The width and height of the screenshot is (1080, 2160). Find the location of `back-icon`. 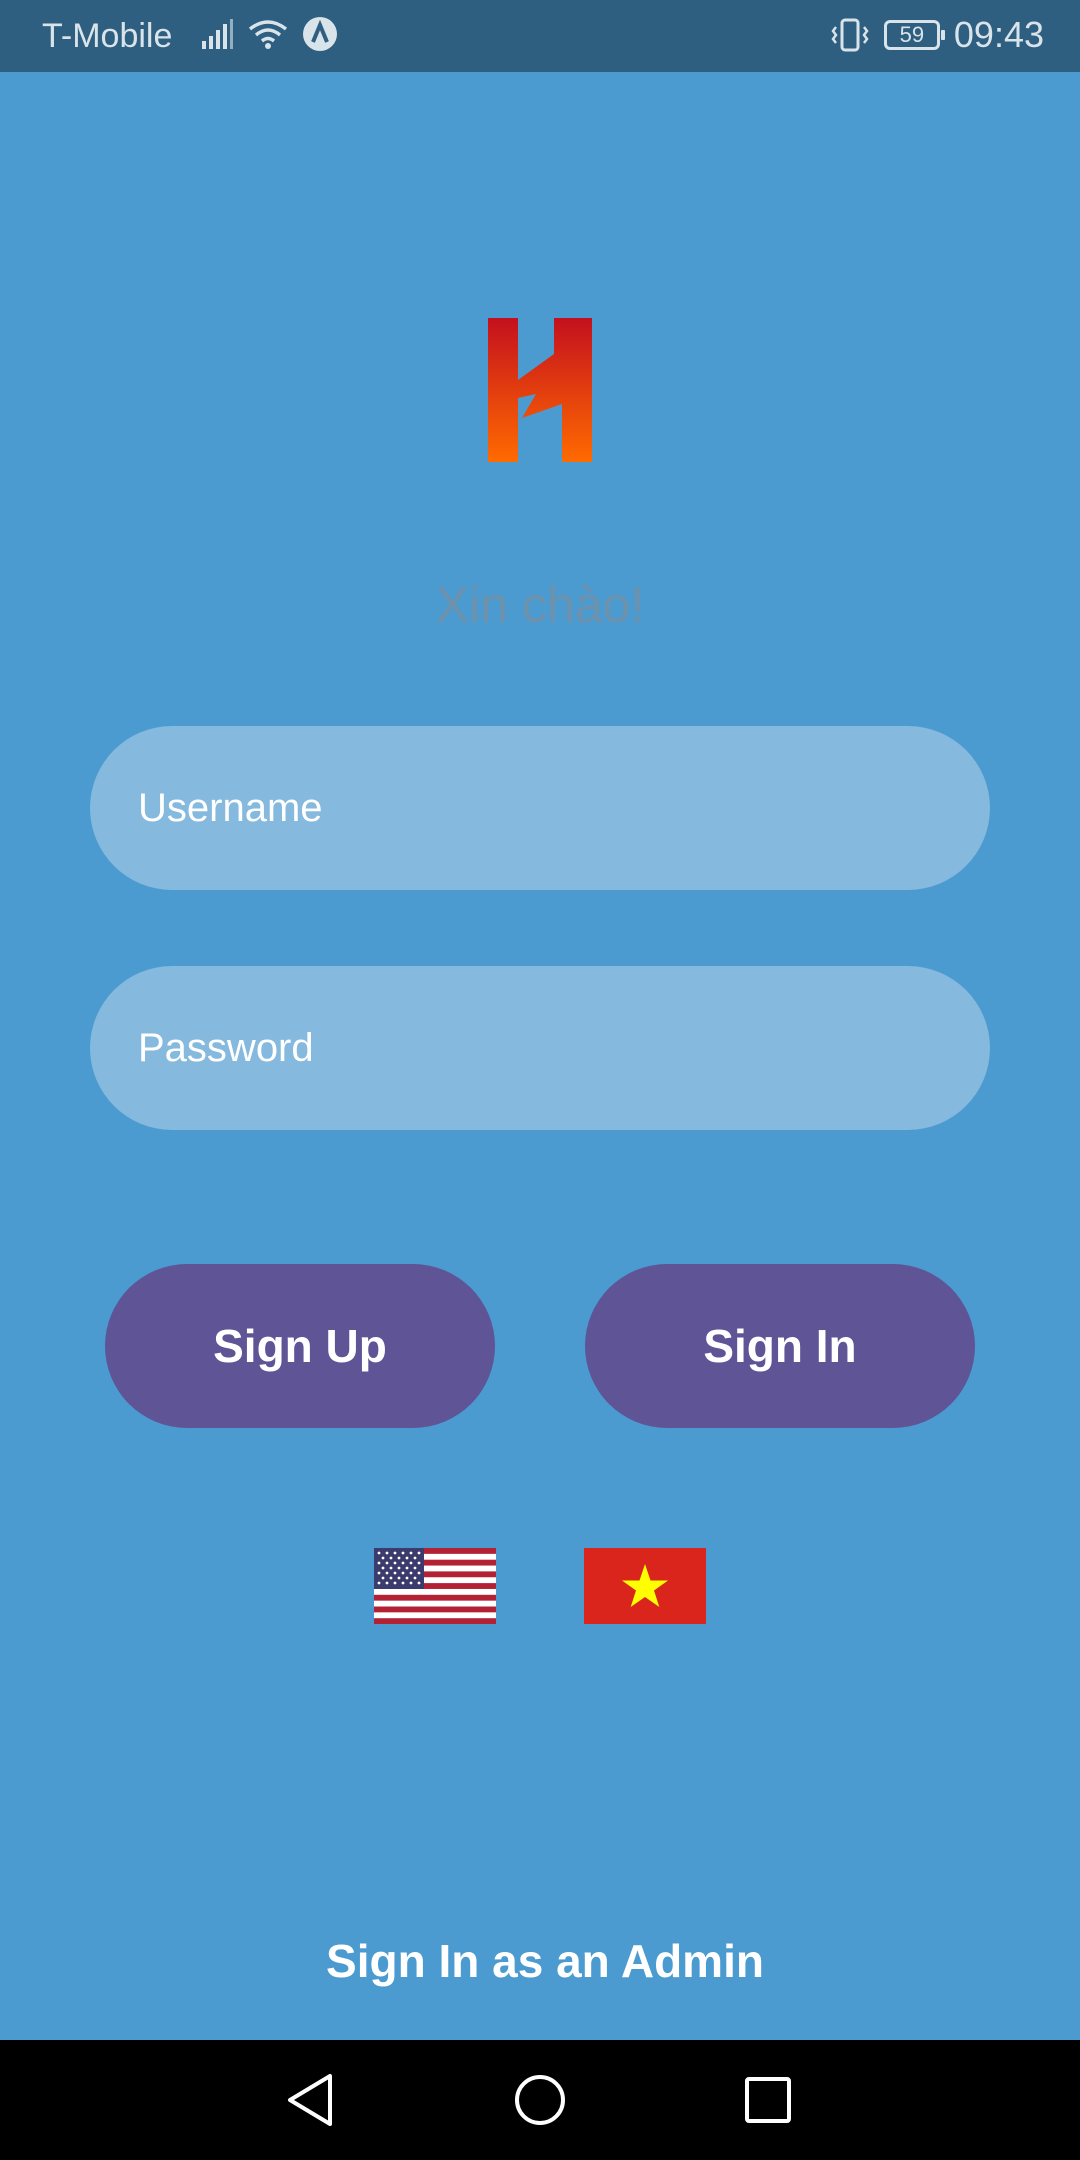

back-icon is located at coordinates (310, 2100).